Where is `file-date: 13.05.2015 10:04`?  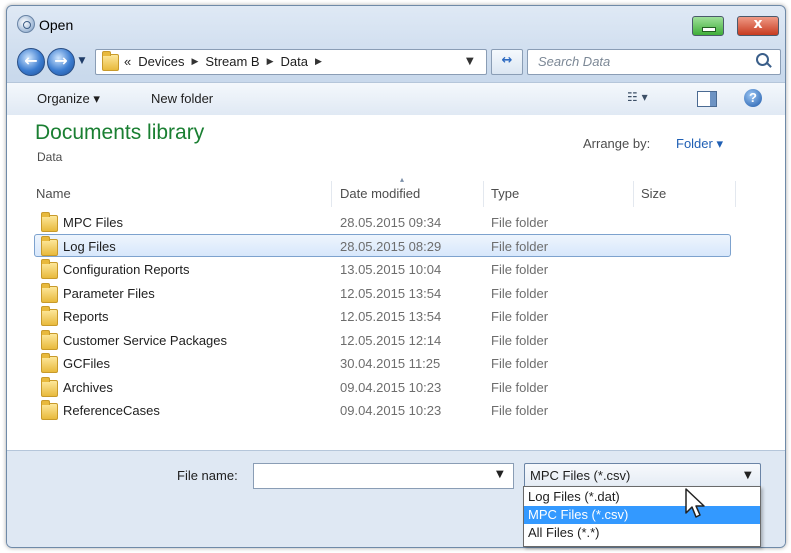 file-date: 13.05.2015 10:04 is located at coordinates (391, 269).